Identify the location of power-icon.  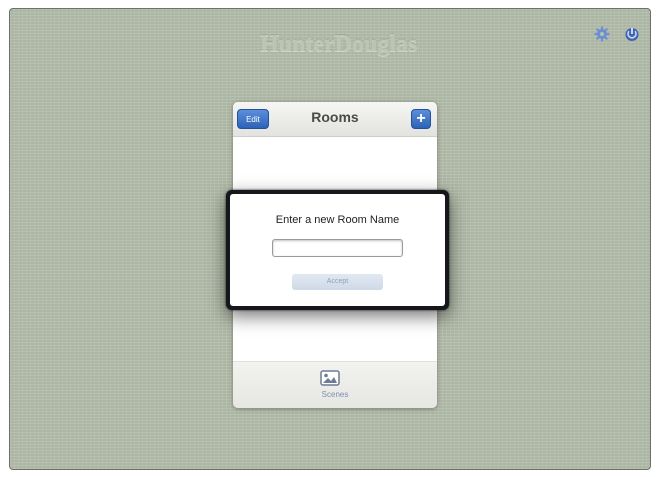
(632, 34).